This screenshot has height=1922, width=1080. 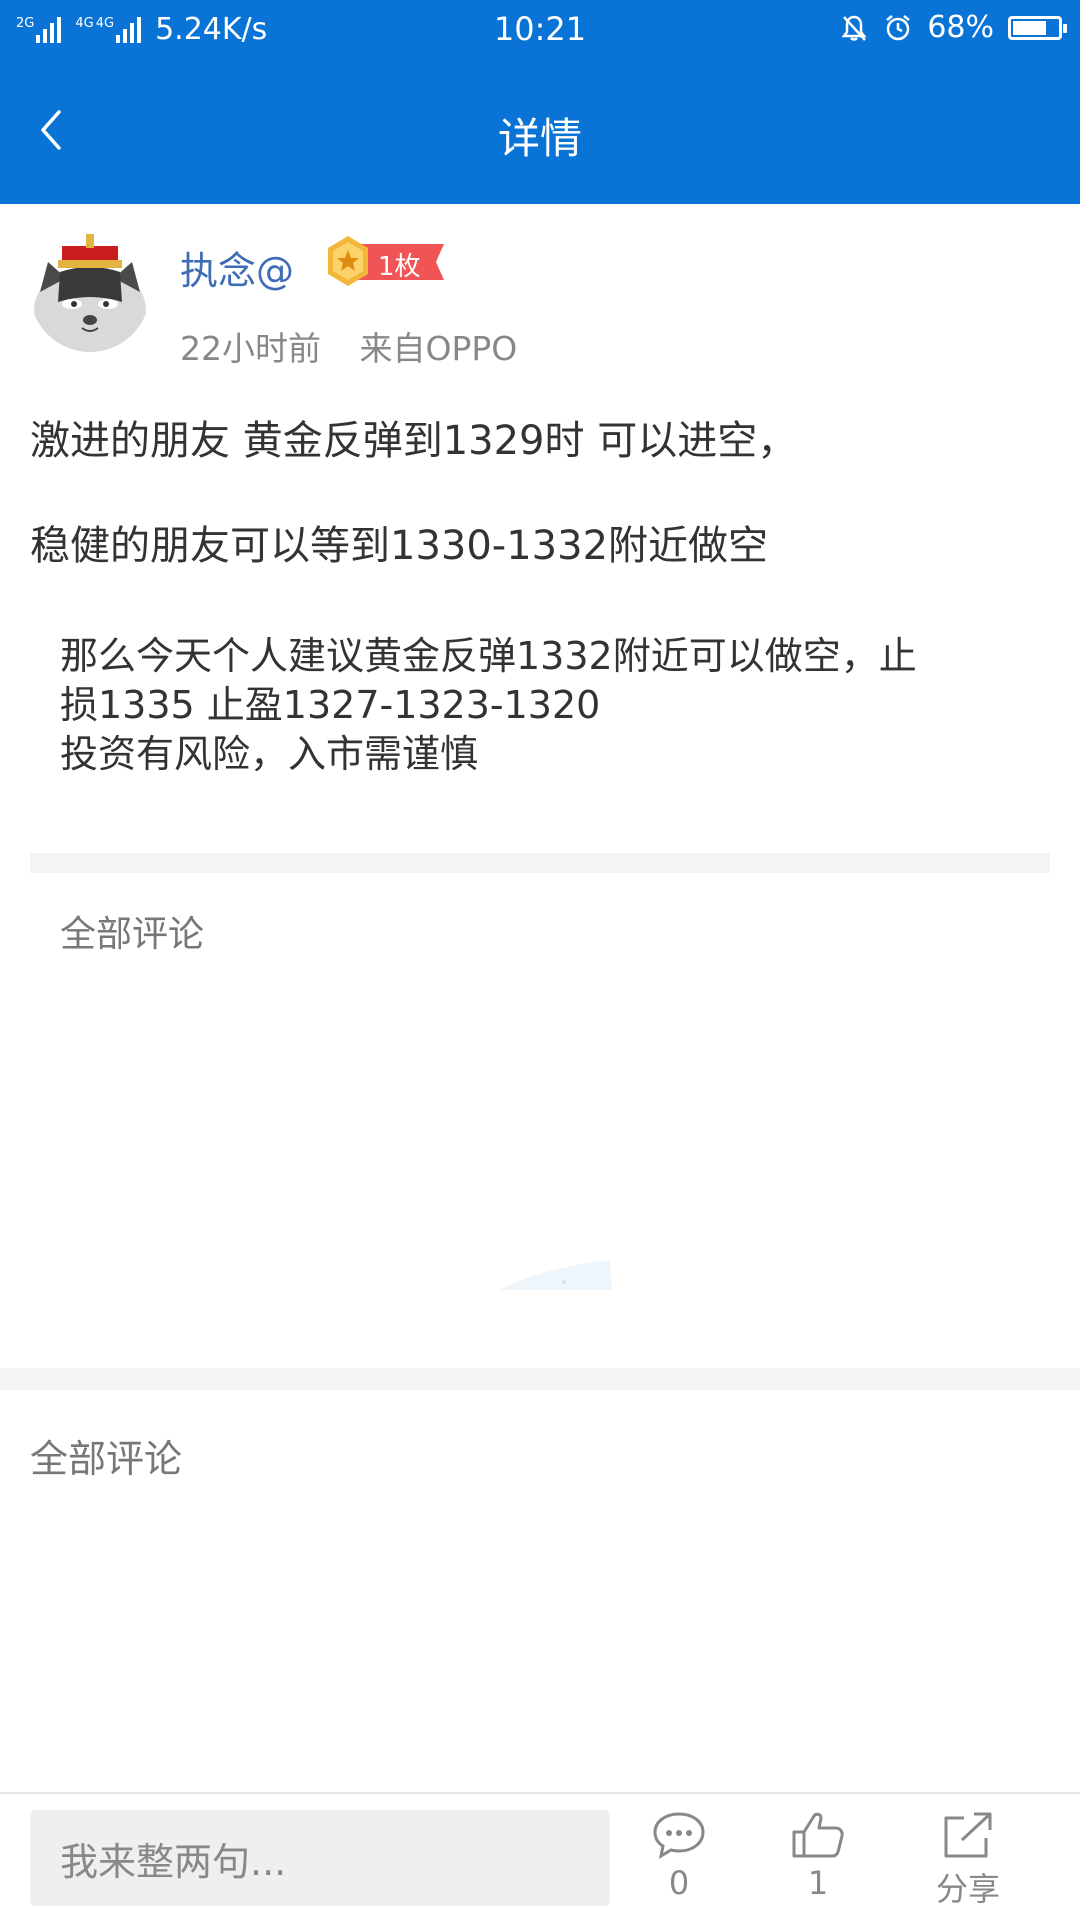 I want to click on post-meta: 22小时前 来自OPPO, so click(x=362, y=346).